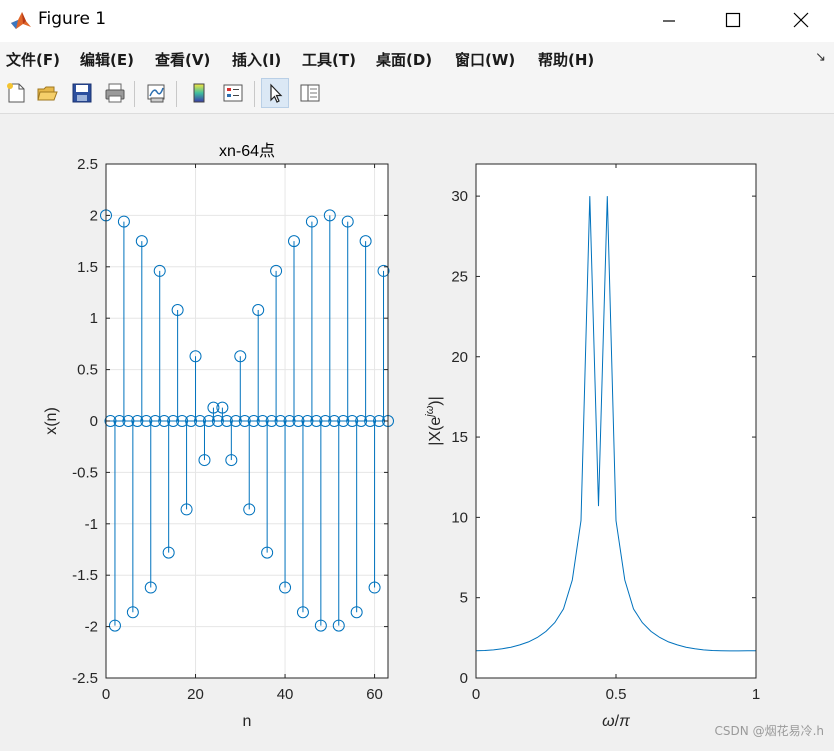  What do you see at coordinates (85, 575) in the screenshot?
I see `y-tick-label: -1.5` at bounding box center [85, 575].